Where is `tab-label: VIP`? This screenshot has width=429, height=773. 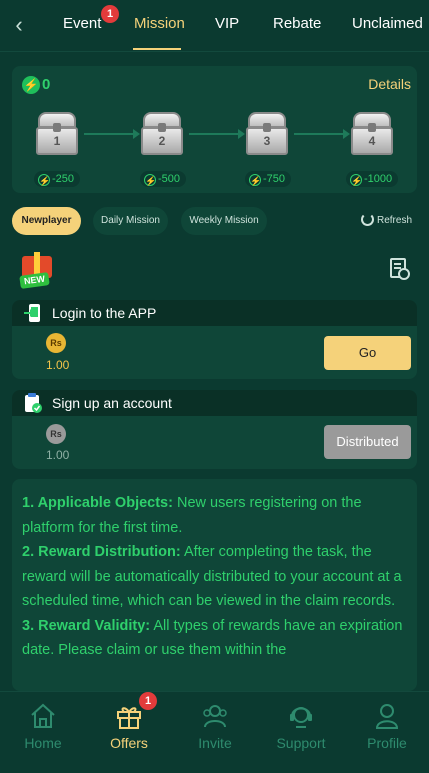 tab-label: VIP is located at coordinates (227, 23).